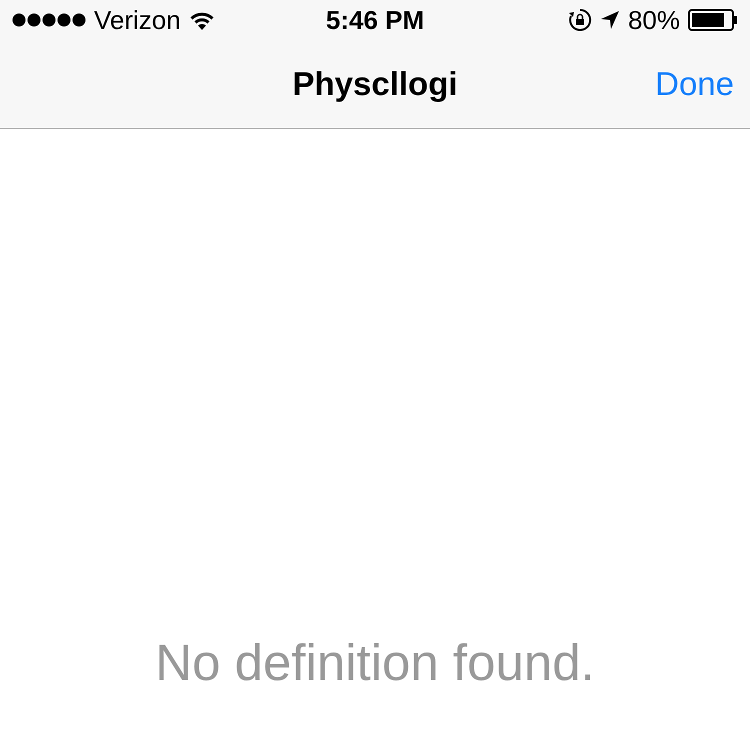 The width and height of the screenshot is (750, 743). What do you see at coordinates (654, 20) in the screenshot?
I see `battery-percentage: 80%` at bounding box center [654, 20].